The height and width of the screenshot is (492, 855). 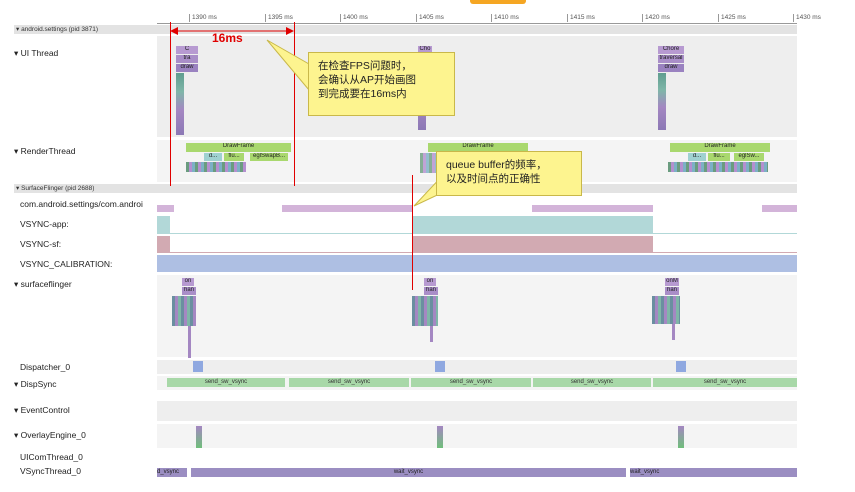 I want to click on eventcontrol-track, so click(x=477, y=411).